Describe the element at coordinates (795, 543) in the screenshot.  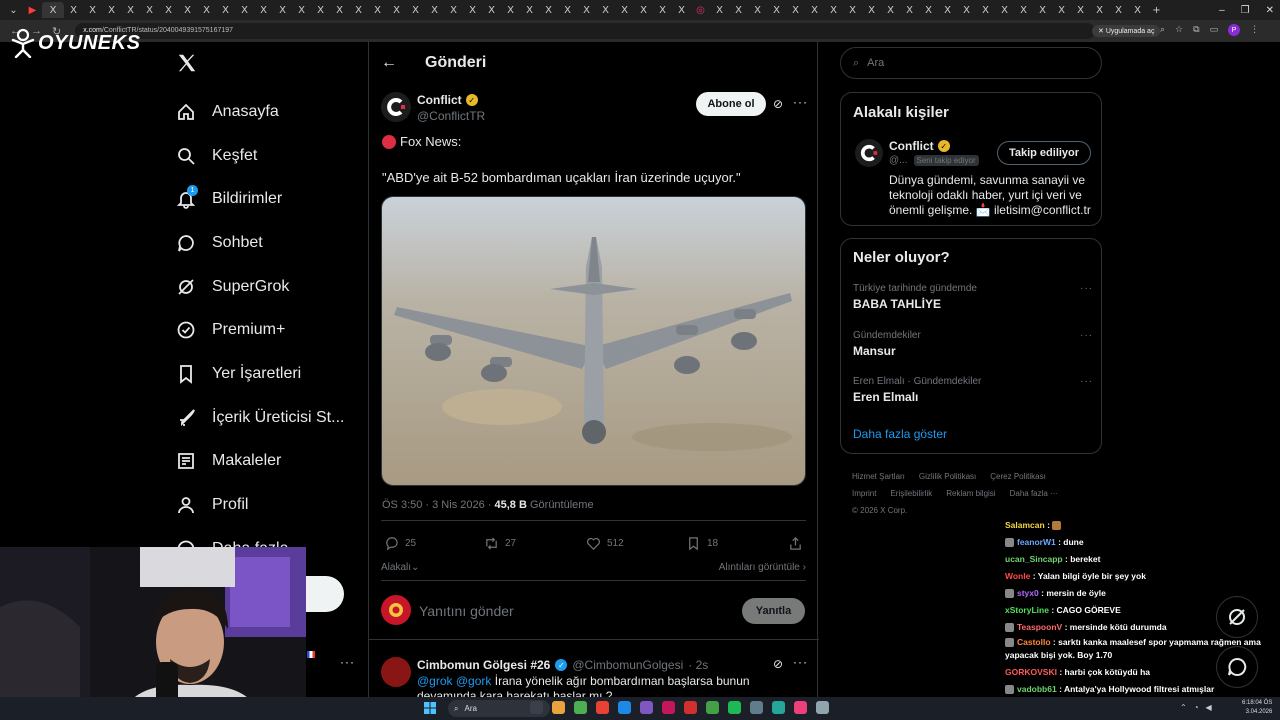
I see `share-action` at that location.